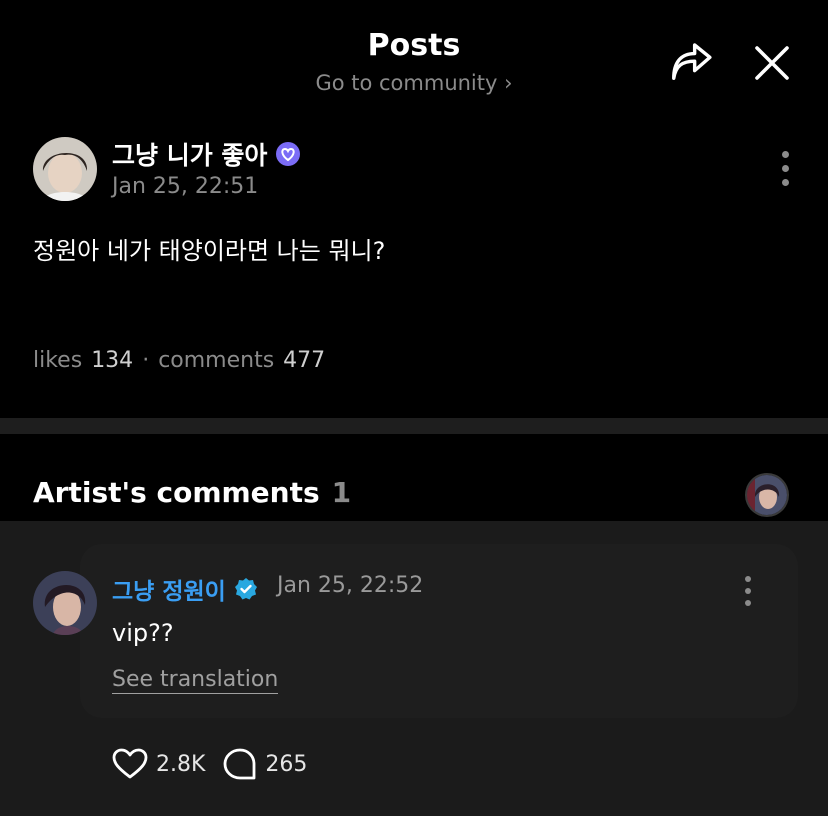 This screenshot has height=816, width=828. Describe the element at coordinates (195, 680) in the screenshot. I see `see-translation-link: See translation` at that location.